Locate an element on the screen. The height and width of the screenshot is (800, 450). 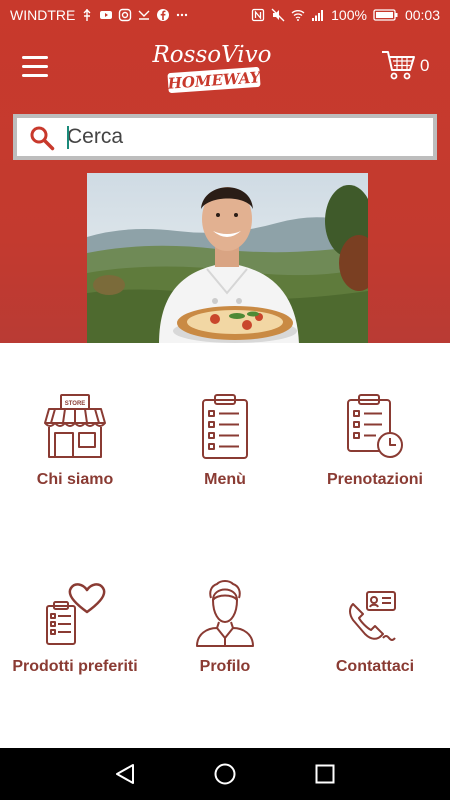
recents-square-icon is located at coordinates (325, 774).